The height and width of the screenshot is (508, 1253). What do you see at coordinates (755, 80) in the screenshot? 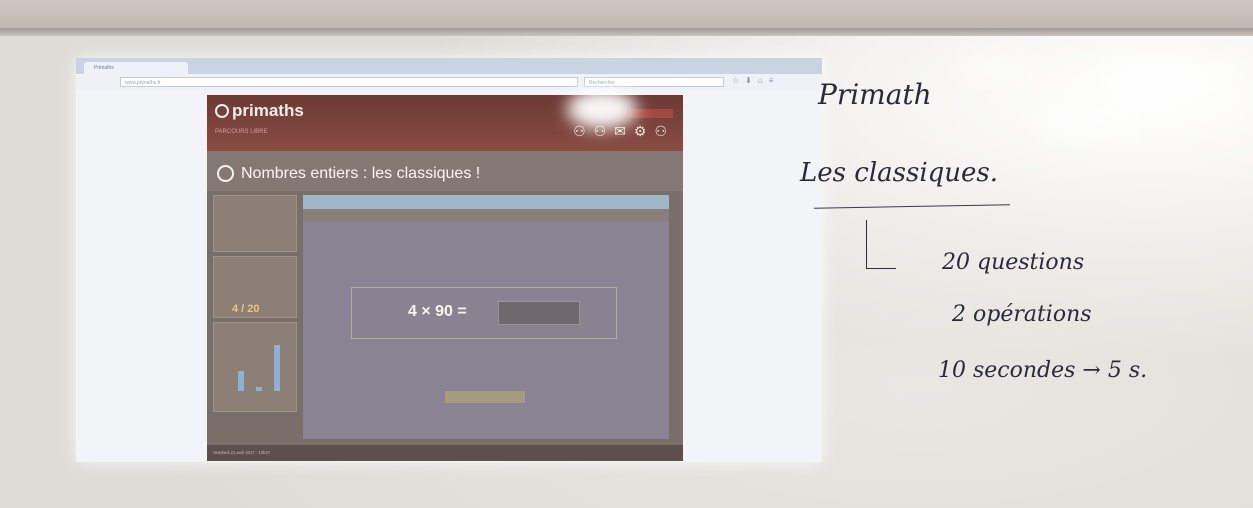
I see `browser-toolbar-icons: ☆⬇⌂≡` at bounding box center [755, 80].